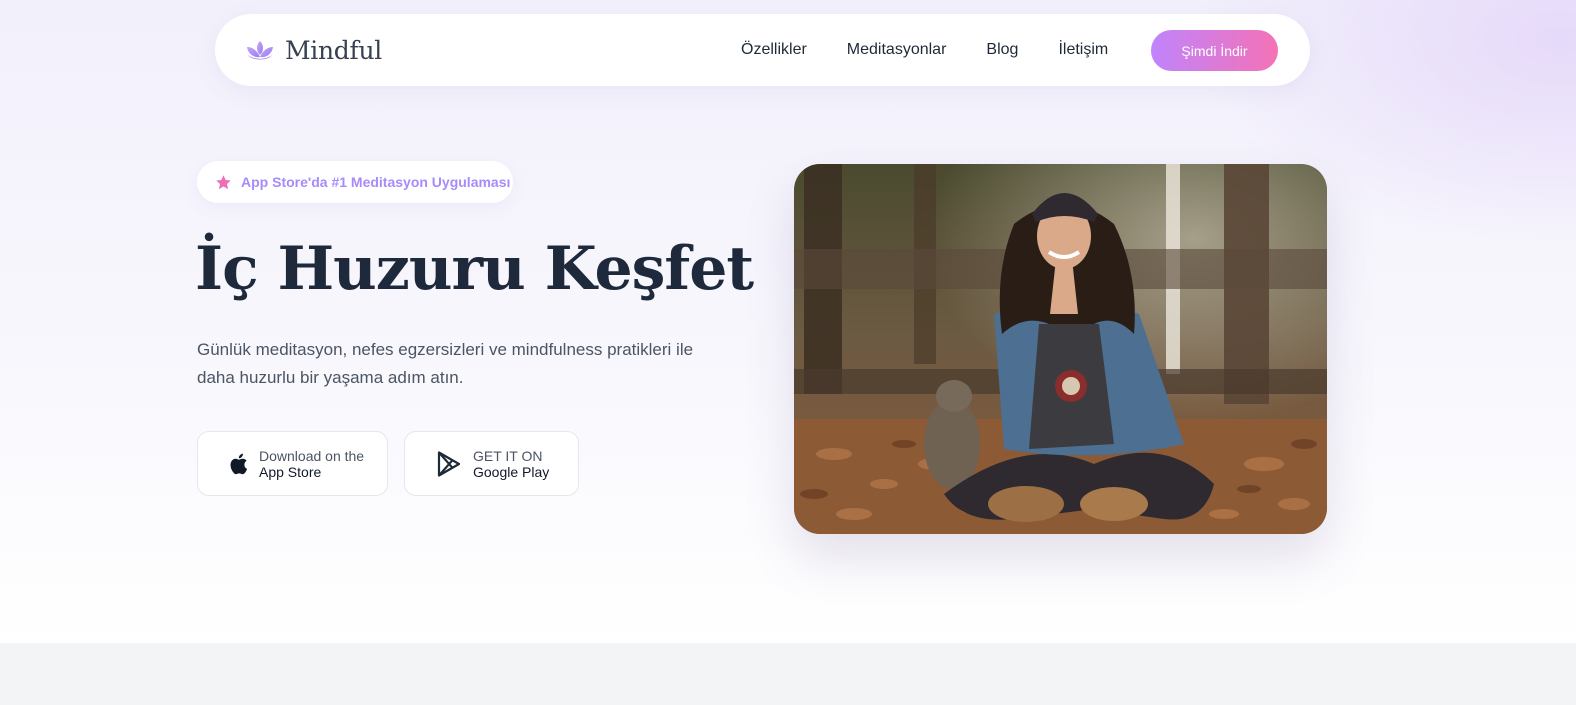 The width and height of the screenshot is (1576, 705). I want to click on google-play-button: GET IT ON Google Play, so click(491, 463).